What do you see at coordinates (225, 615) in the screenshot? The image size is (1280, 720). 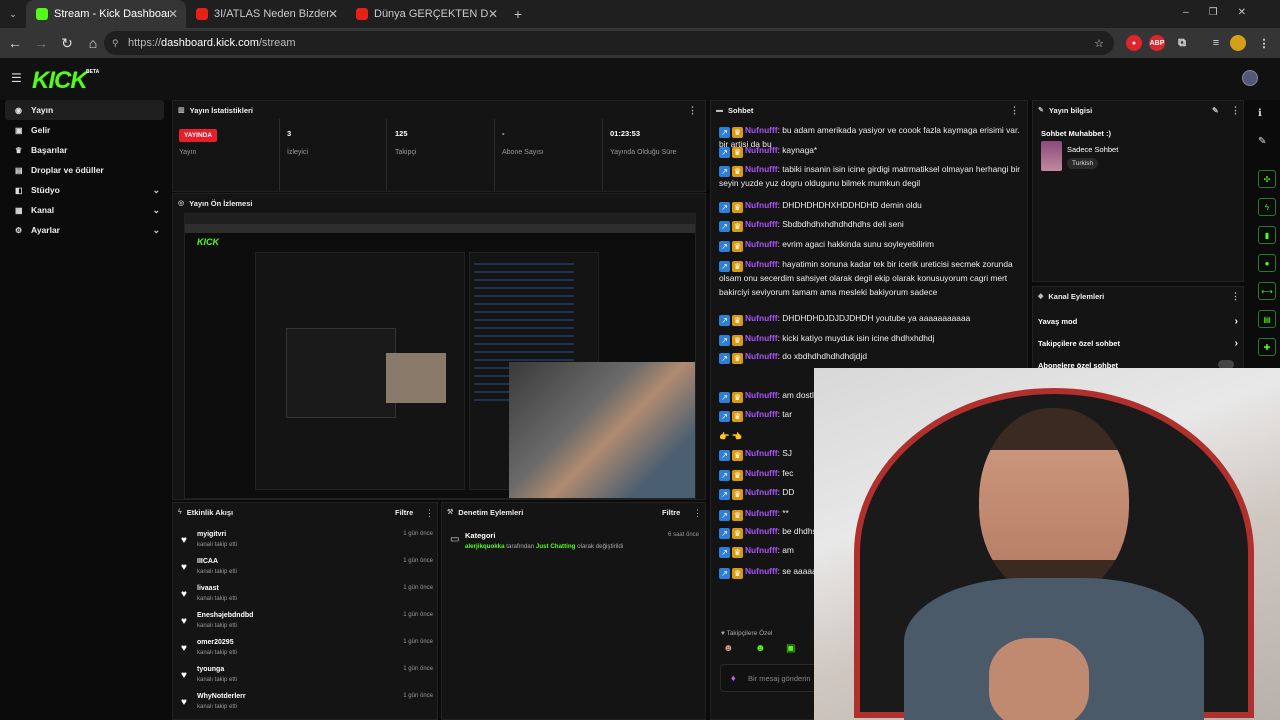 I see `activity-user: Eneshəjebdndbd` at bounding box center [225, 615].